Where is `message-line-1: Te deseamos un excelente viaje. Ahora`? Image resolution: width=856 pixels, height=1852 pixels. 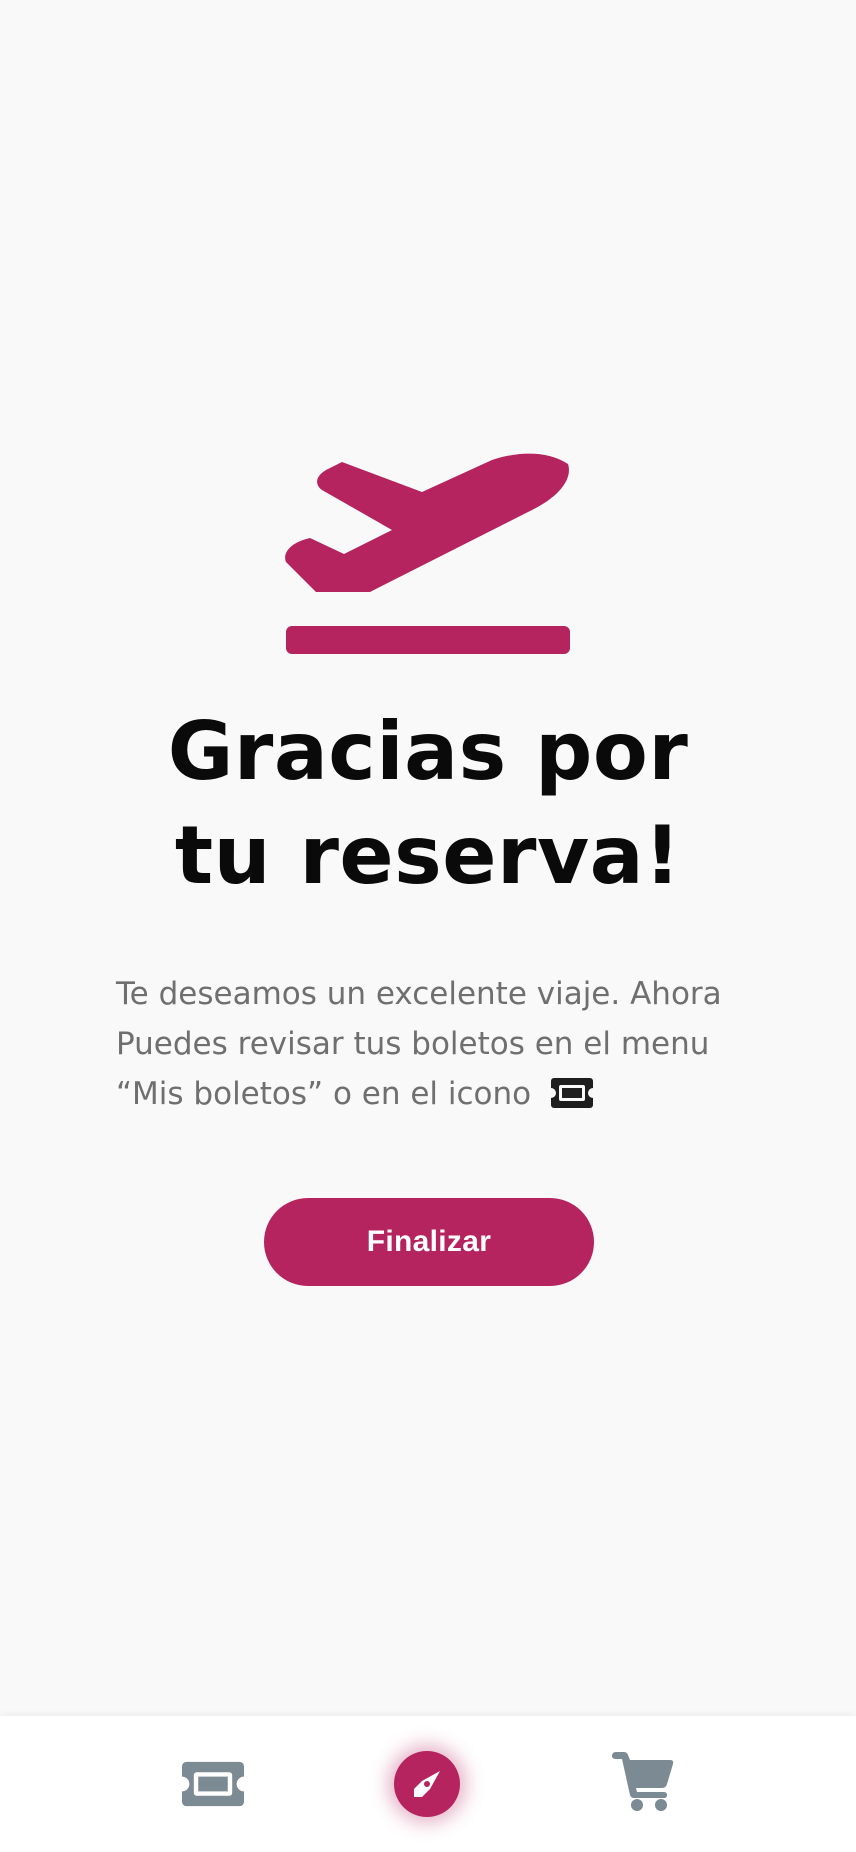 message-line-1: Te deseamos un excelente viaje. Ahora is located at coordinates (419, 994).